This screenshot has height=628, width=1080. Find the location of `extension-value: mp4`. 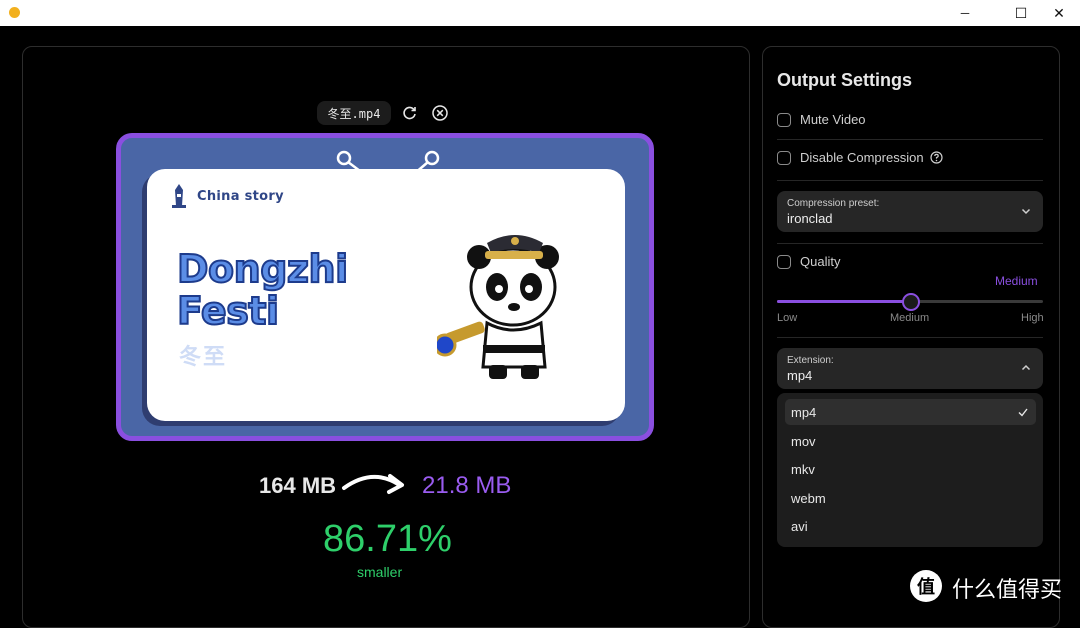

extension-value: mp4 is located at coordinates (800, 375).